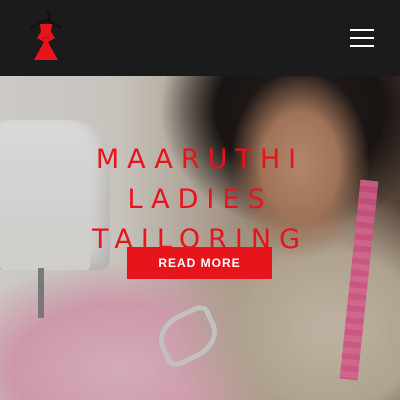  I want to click on site-logo, so click(46, 38).